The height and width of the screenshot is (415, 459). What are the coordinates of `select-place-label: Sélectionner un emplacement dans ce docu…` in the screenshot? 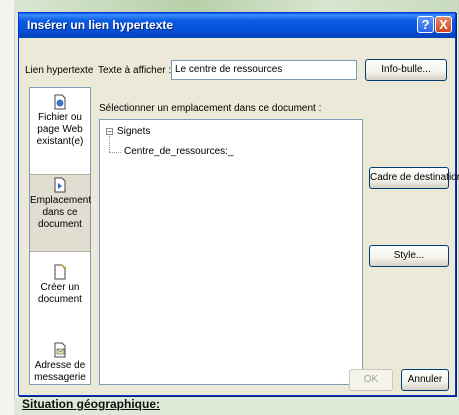 It's located at (210, 108).